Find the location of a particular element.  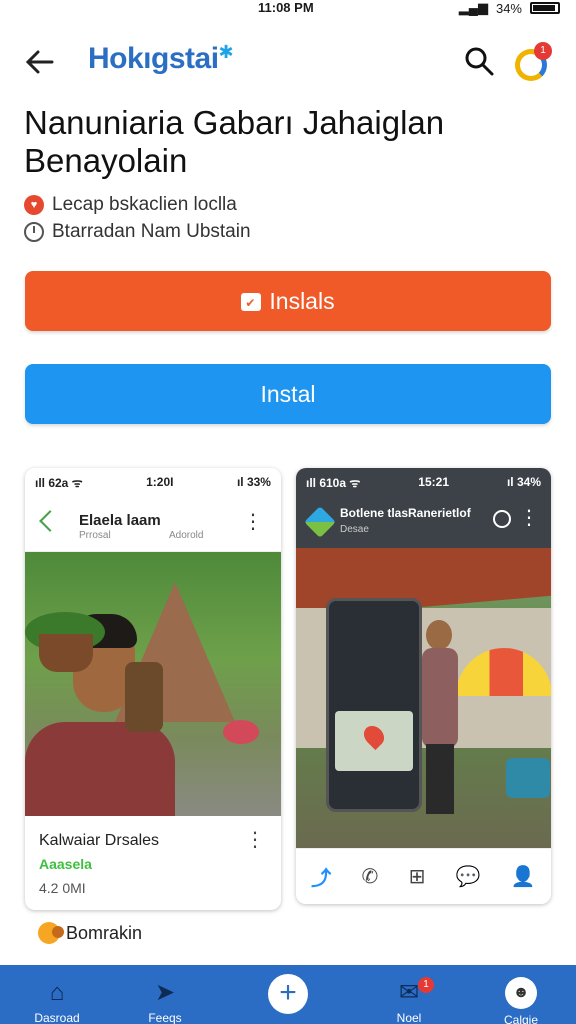

install-label: Instal is located at coordinates (288, 394).